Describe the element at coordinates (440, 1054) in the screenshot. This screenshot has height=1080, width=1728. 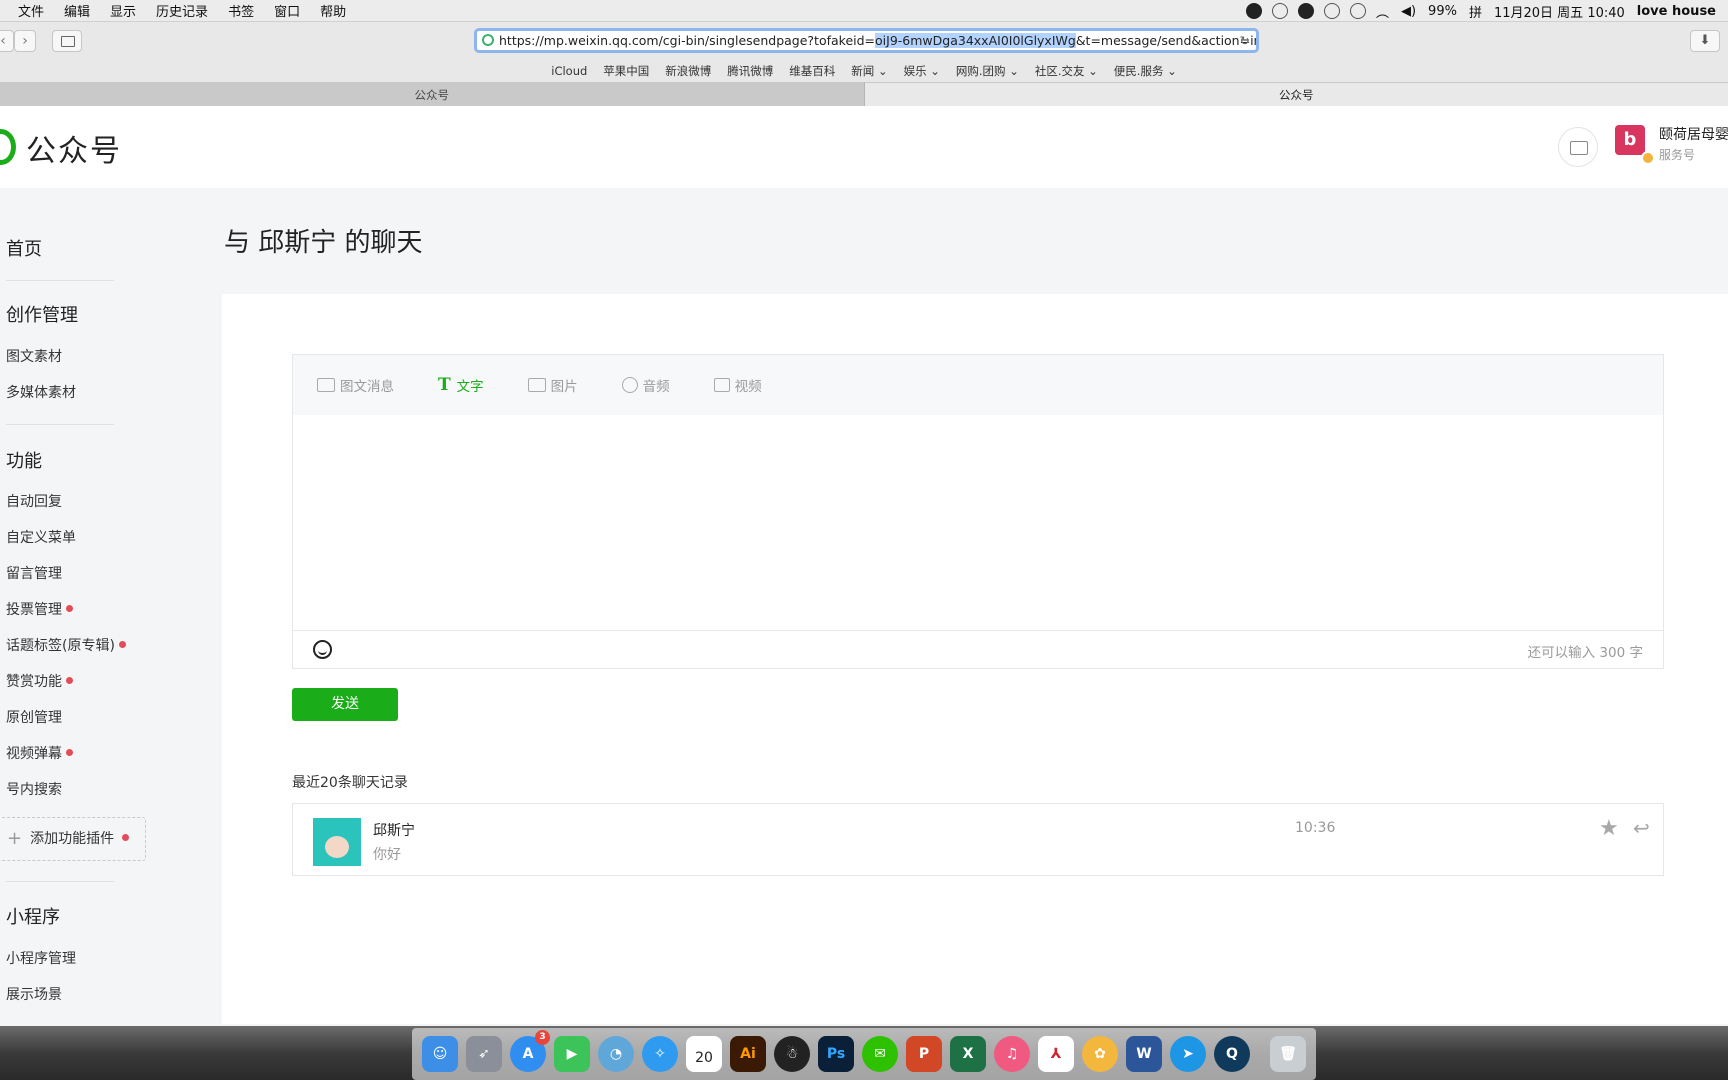
I see `finder-icon: ☺` at that location.